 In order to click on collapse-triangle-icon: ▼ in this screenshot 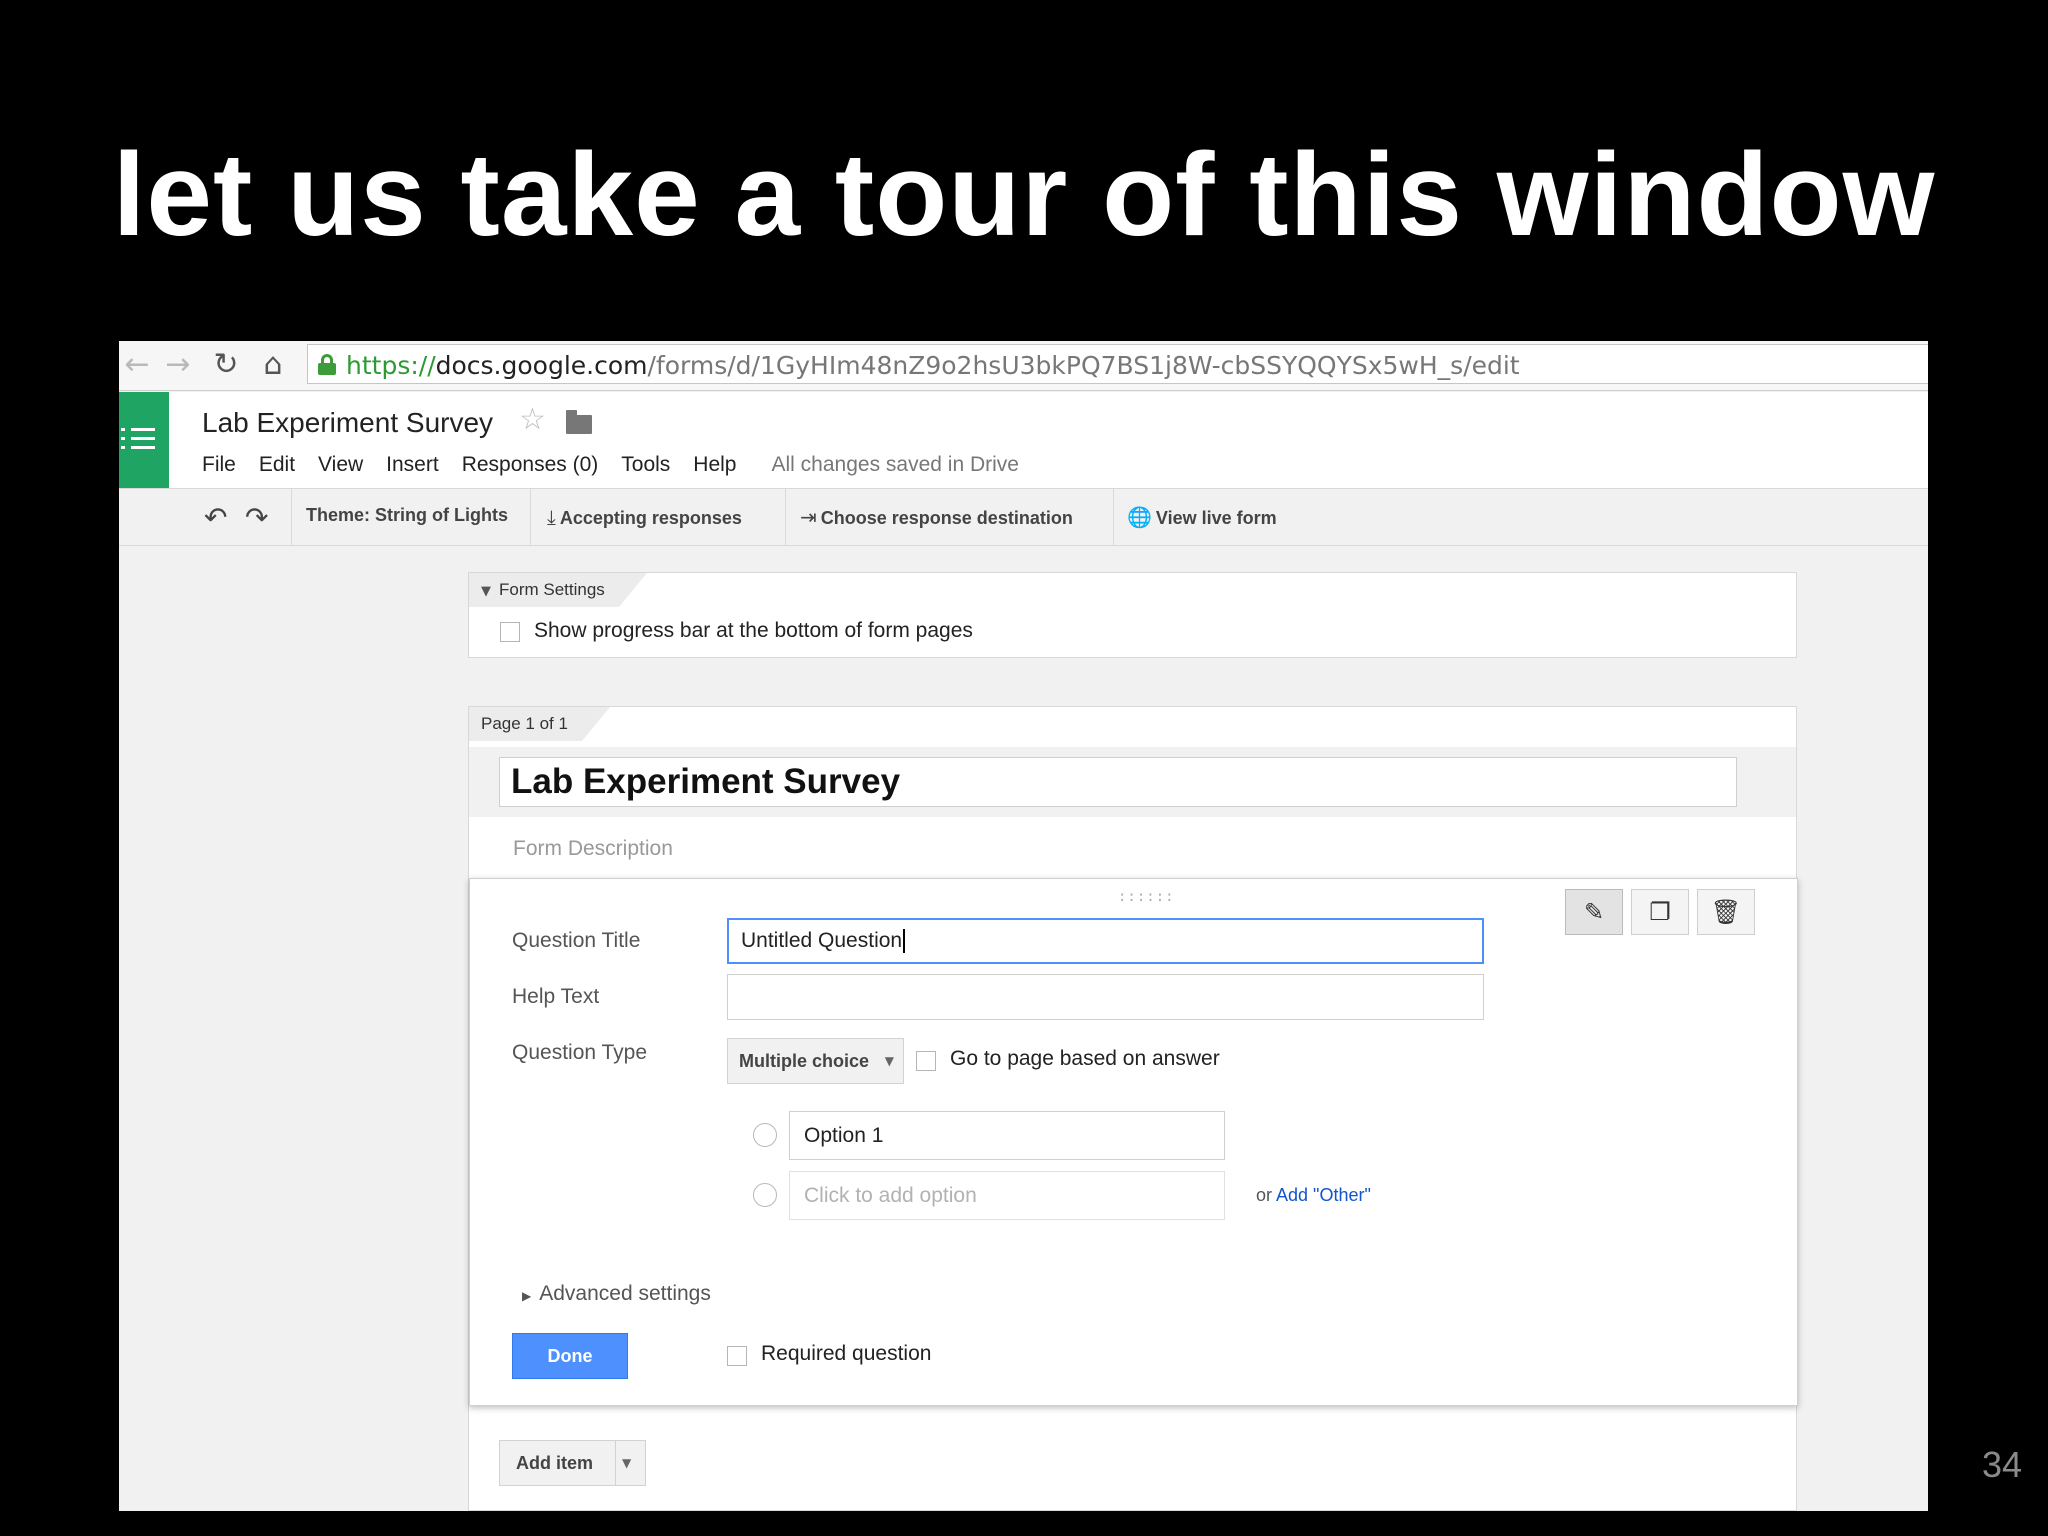, I will do `click(486, 591)`.